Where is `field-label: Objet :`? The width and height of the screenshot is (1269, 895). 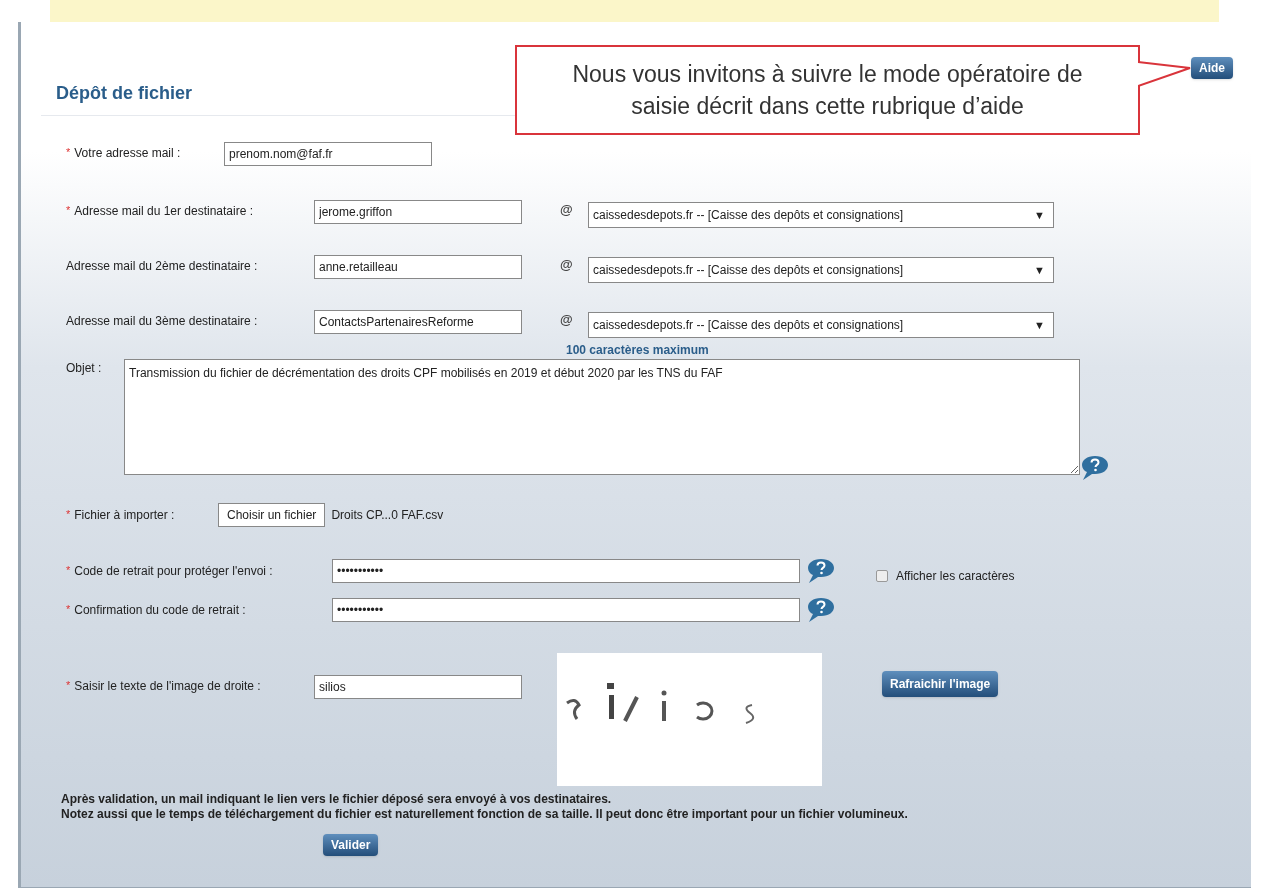
field-label: Objet : is located at coordinates (84, 368).